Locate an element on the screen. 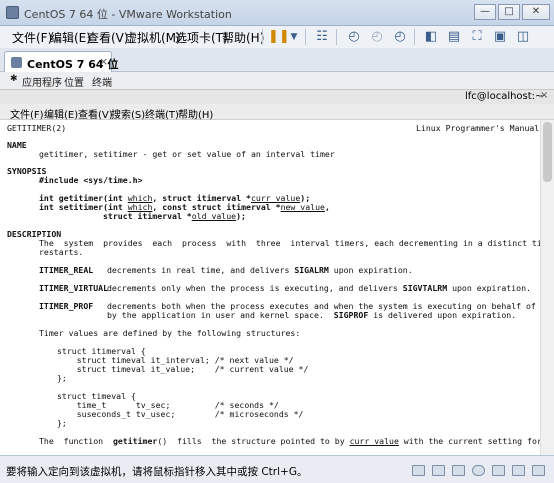 Image resolution: width=554 pixels, height=483 pixels. vmware-app-icon is located at coordinates (12, 12).